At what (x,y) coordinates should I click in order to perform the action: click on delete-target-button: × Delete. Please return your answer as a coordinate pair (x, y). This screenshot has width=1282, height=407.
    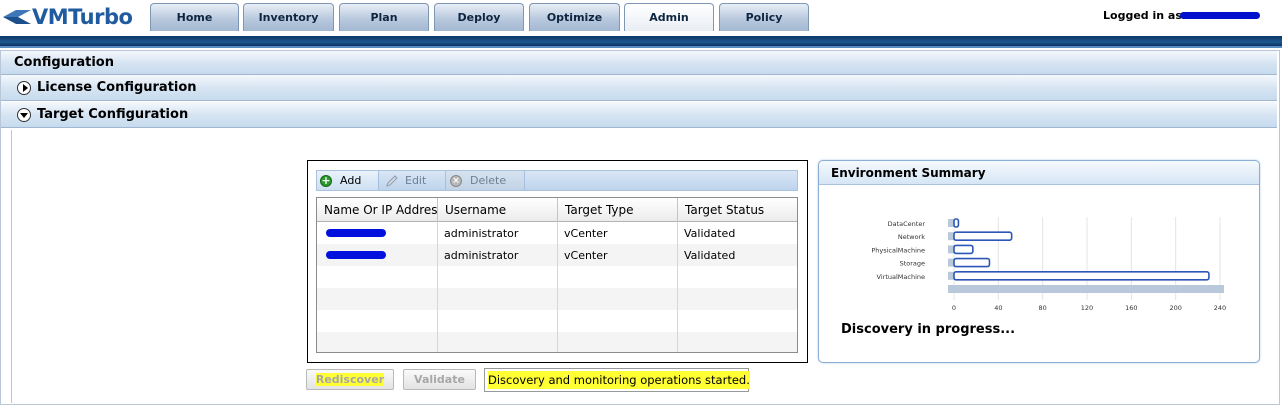
    Looking at the image, I should click on (485, 180).